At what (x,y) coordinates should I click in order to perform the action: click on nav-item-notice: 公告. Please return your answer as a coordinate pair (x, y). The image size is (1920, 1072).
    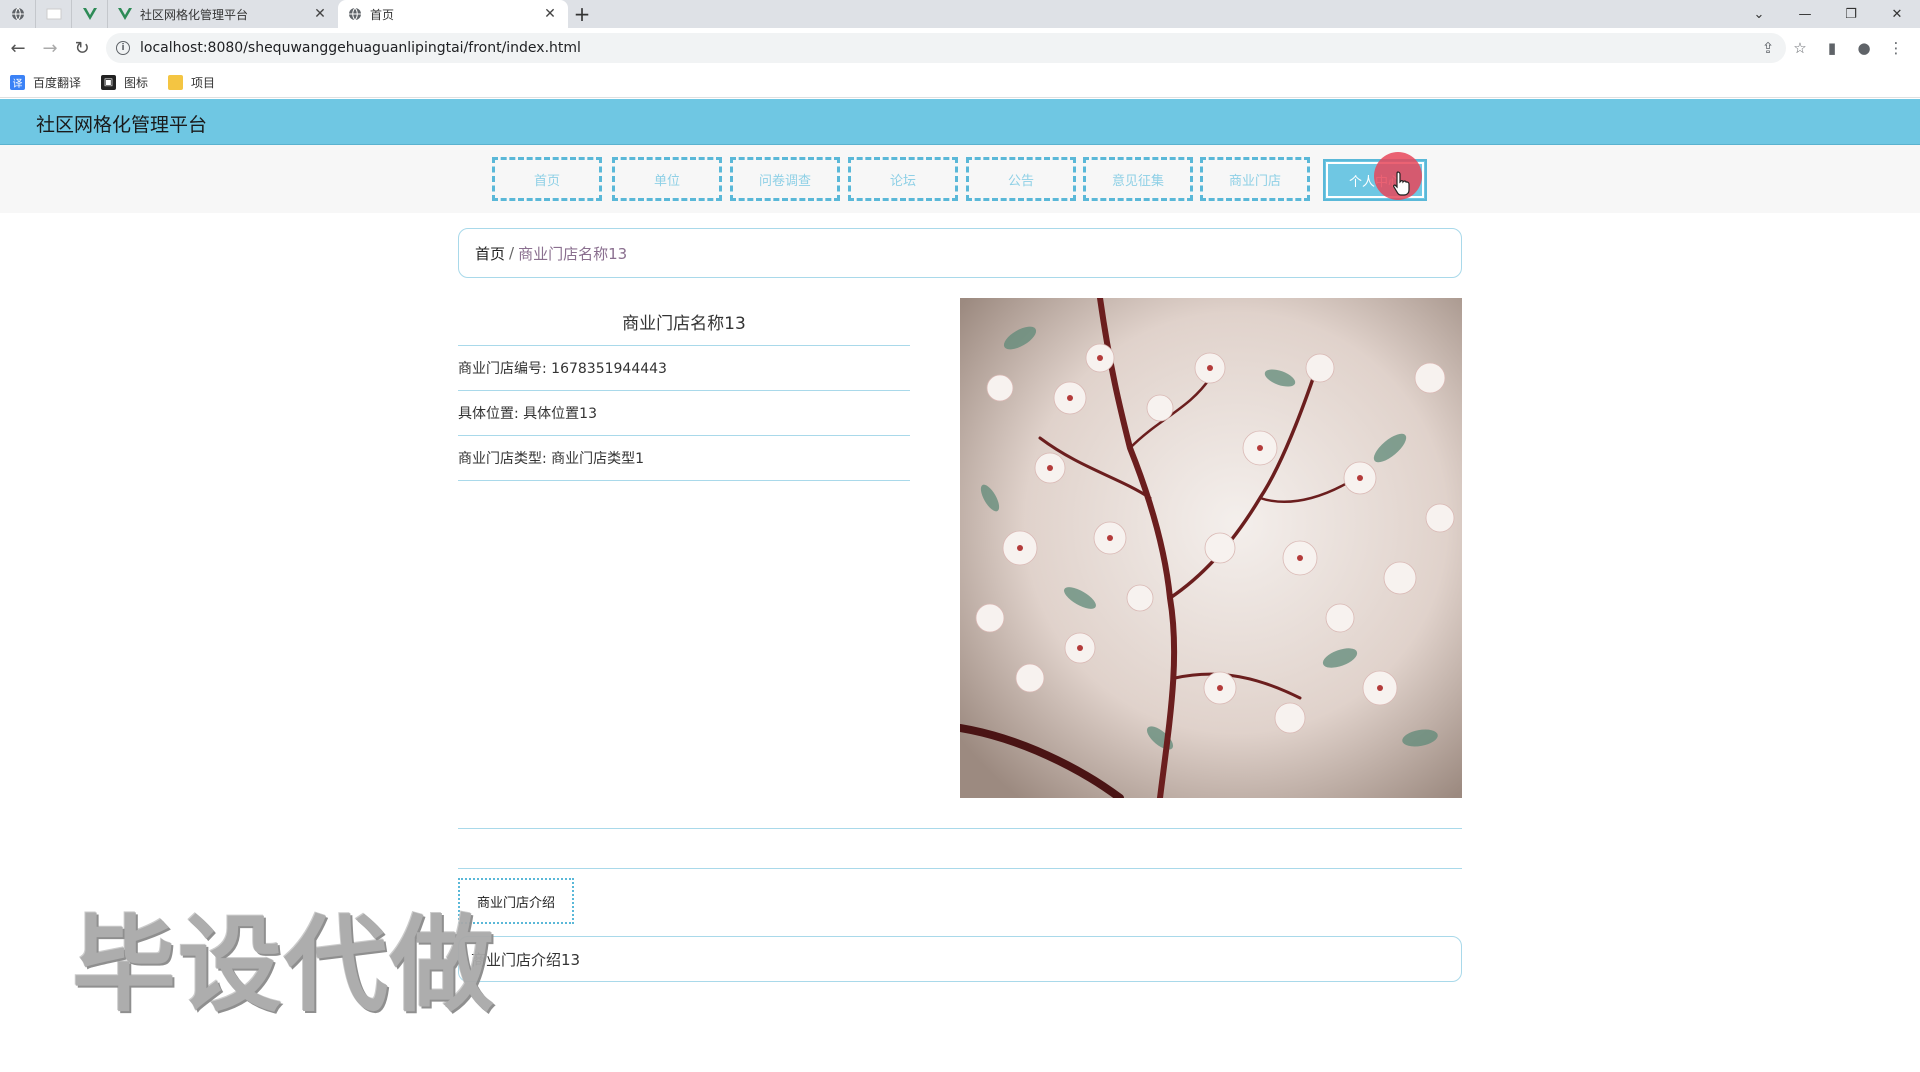
    Looking at the image, I should click on (1021, 179).